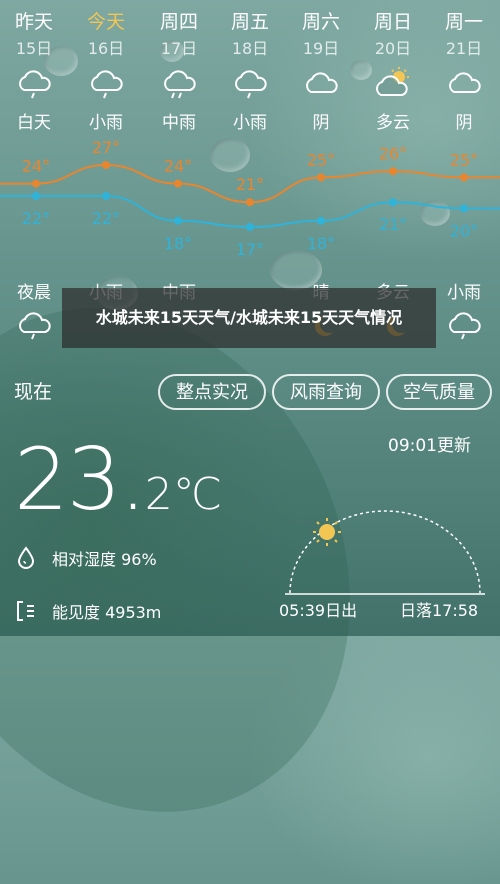 The height and width of the screenshot is (884, 500). I want to click on forecast-day: 周四 17日 中雨, so click(179, 72).